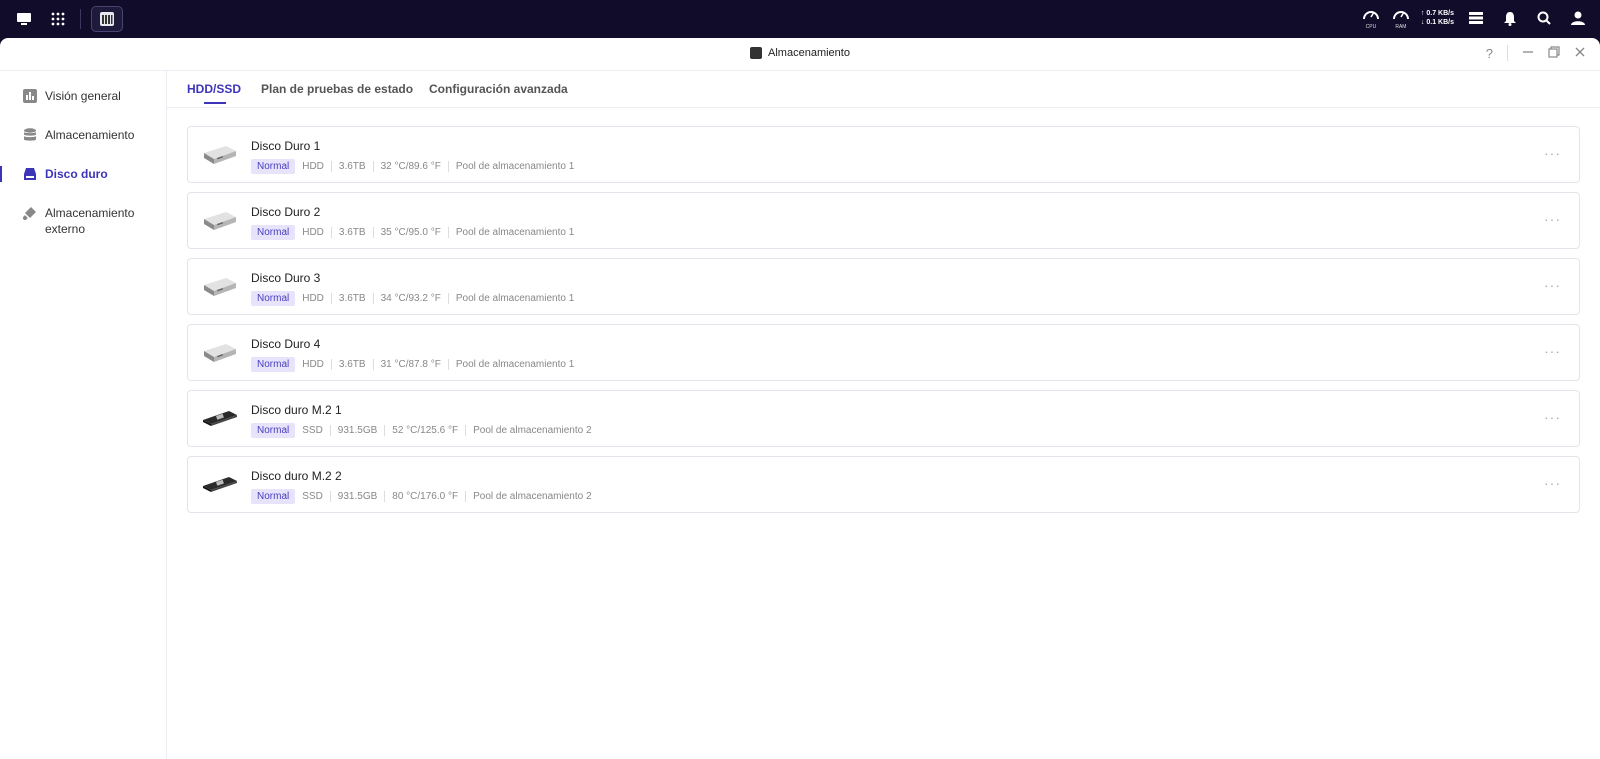  What do you see at coordinates (30, 96) in the screenshot?
I see `chart-icon` at bounding box center [30, 96].